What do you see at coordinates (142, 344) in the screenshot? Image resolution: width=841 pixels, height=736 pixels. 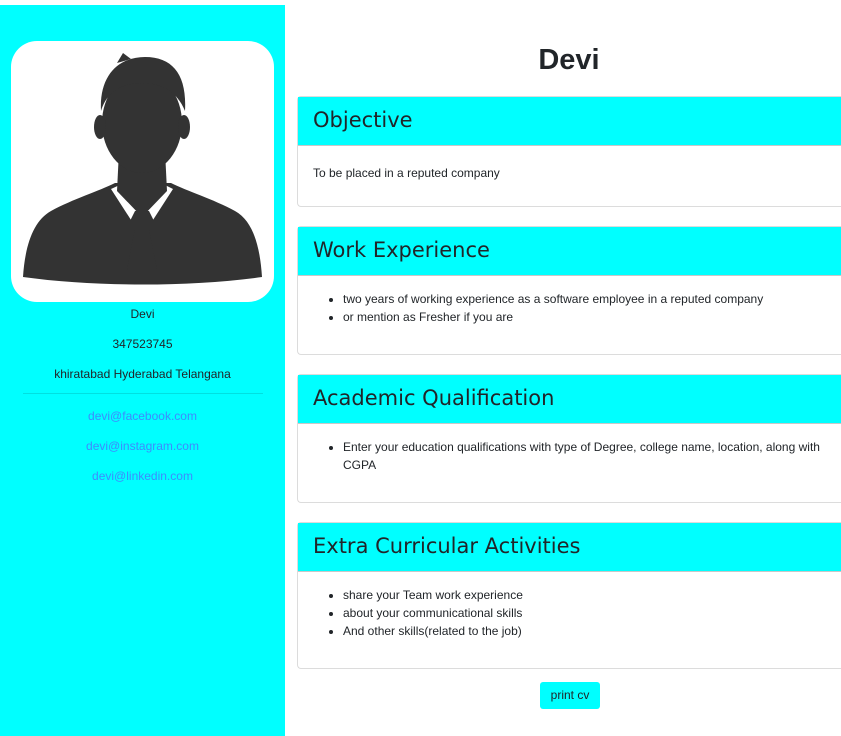 I see `sidebar-phone: 347523745` at bounding box center [142, 344].